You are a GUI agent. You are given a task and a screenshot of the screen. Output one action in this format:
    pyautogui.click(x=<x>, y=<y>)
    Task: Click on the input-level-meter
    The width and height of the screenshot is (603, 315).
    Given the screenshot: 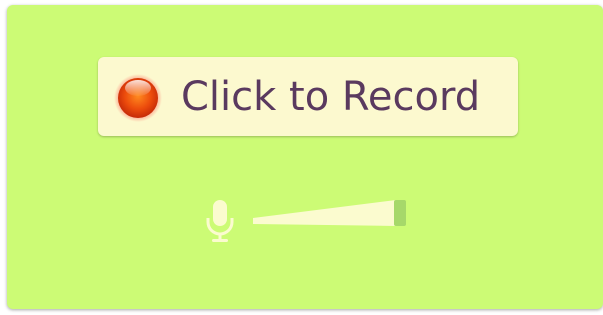 What is the action you would take?
    pyautogui.click(x=329, y=213)
    